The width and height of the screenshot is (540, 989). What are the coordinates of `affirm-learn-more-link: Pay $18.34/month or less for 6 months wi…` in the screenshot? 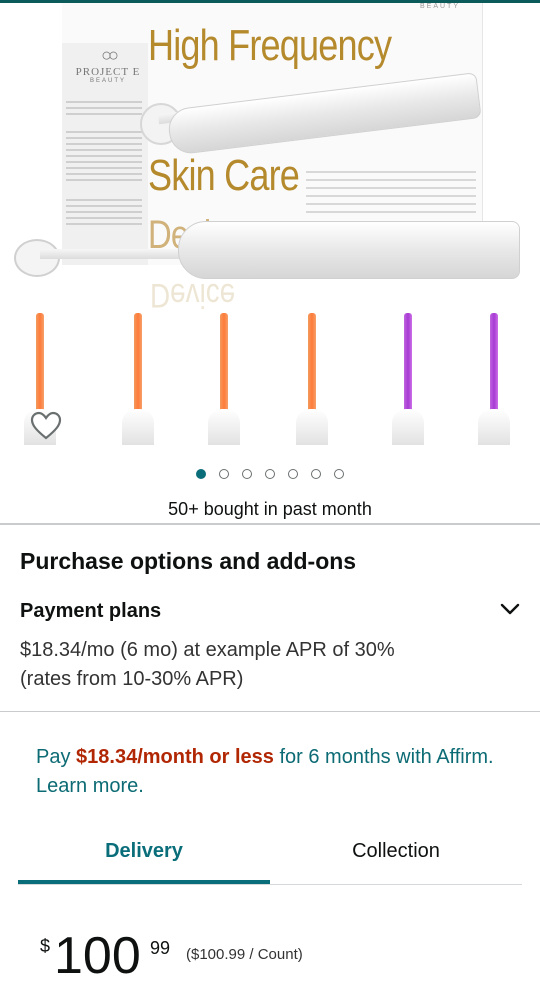 It's located at (271, 772).